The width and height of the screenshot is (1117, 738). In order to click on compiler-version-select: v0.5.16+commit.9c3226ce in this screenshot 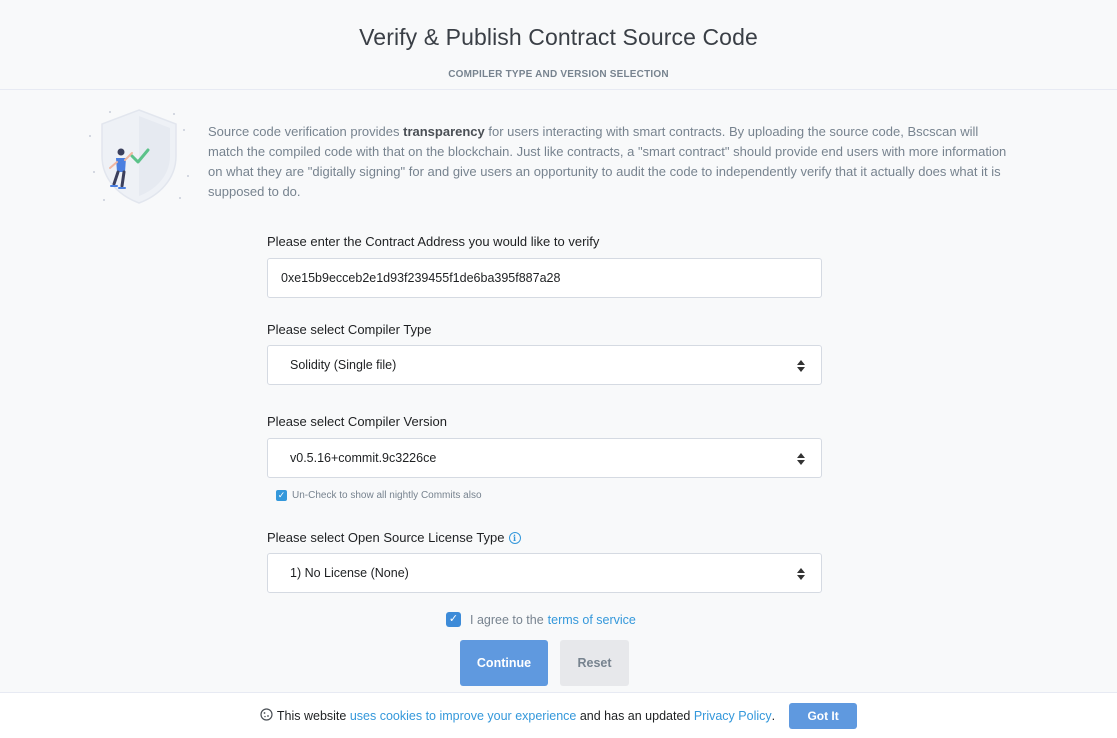, I will do `click(544, 458)`.